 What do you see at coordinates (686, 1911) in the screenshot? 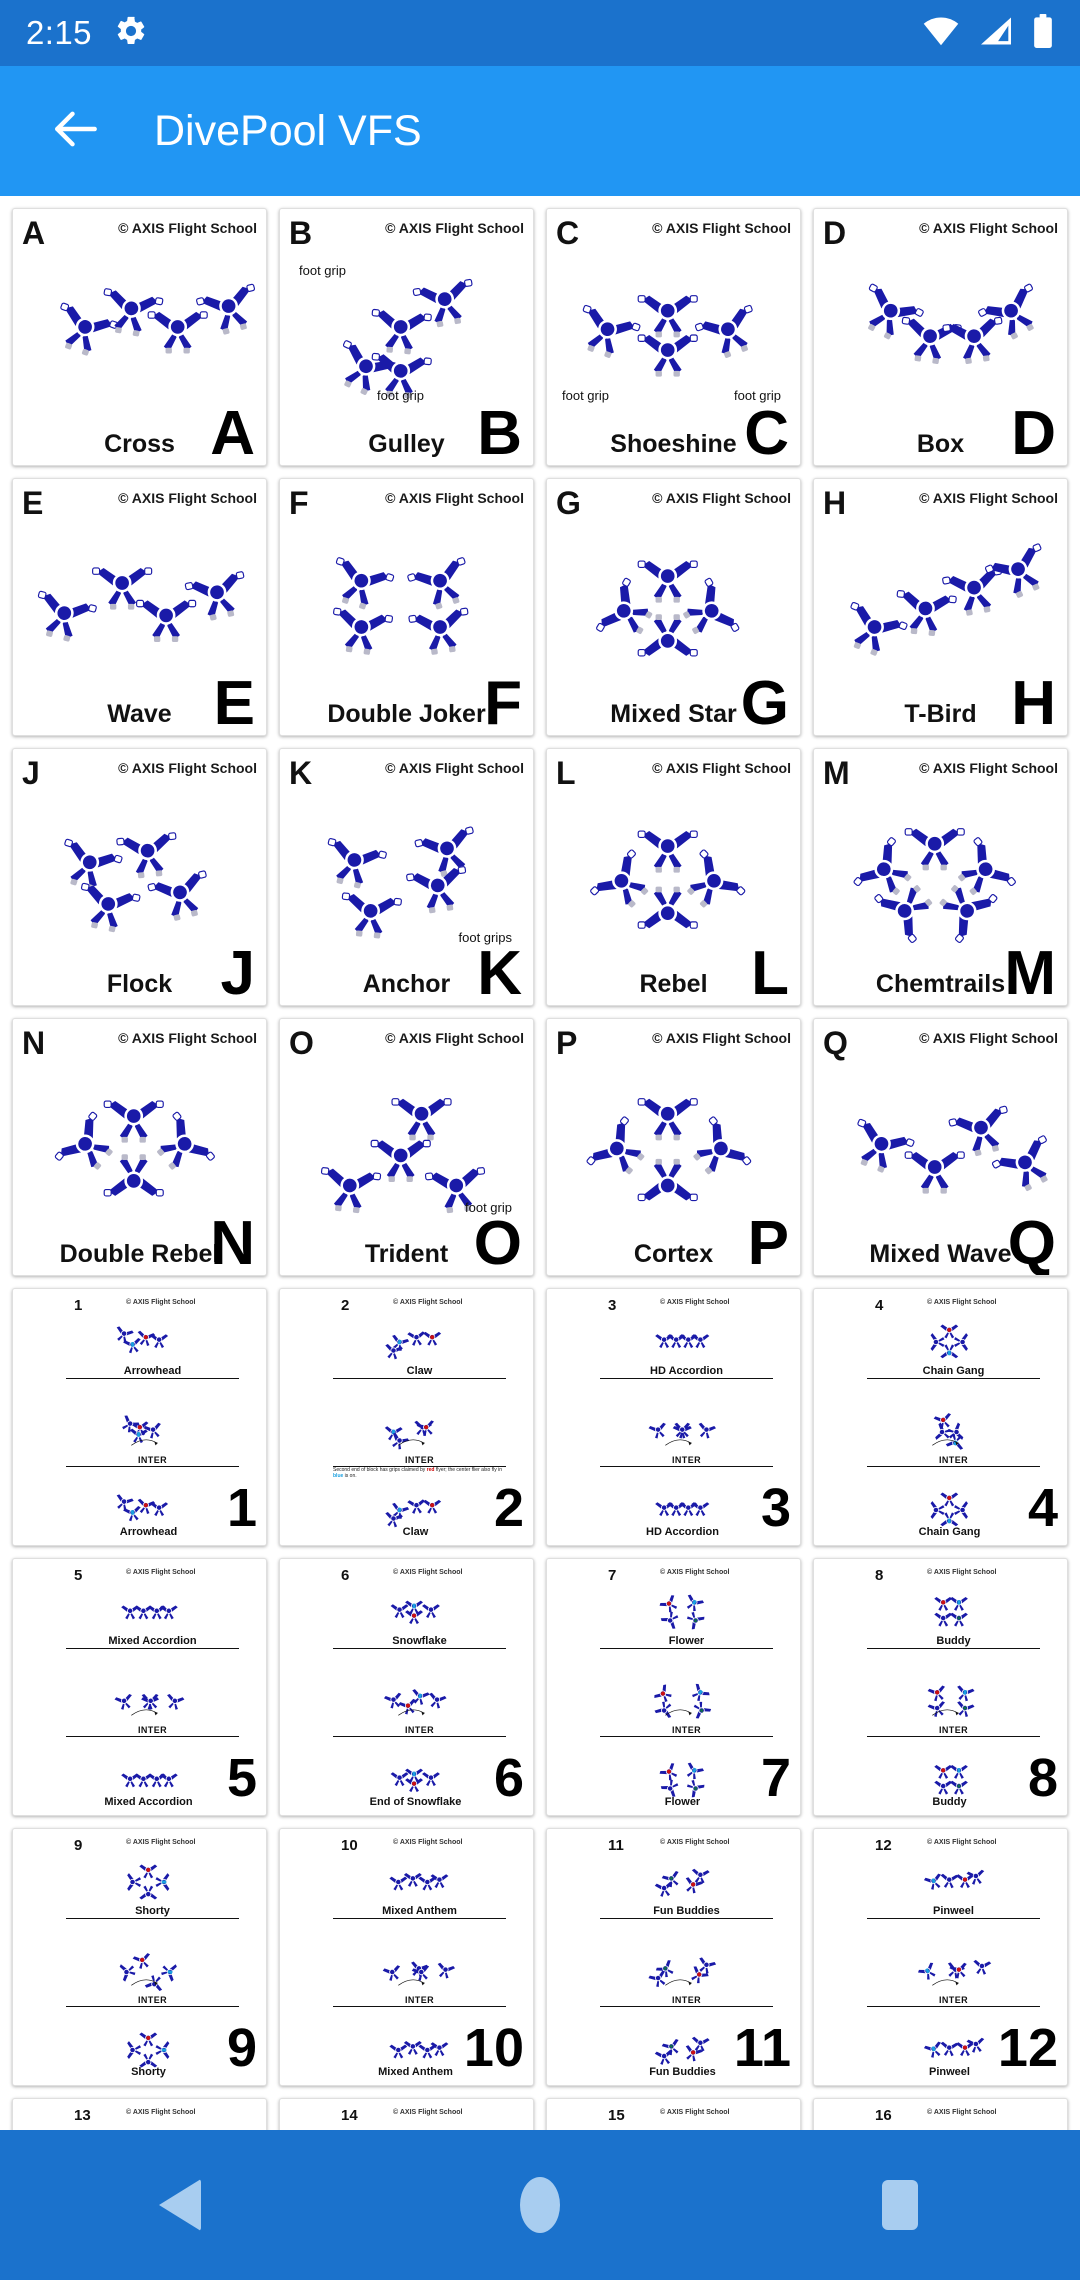
I see `formation-name-top: Fun Buddies` at bounding box center [686, 1911].